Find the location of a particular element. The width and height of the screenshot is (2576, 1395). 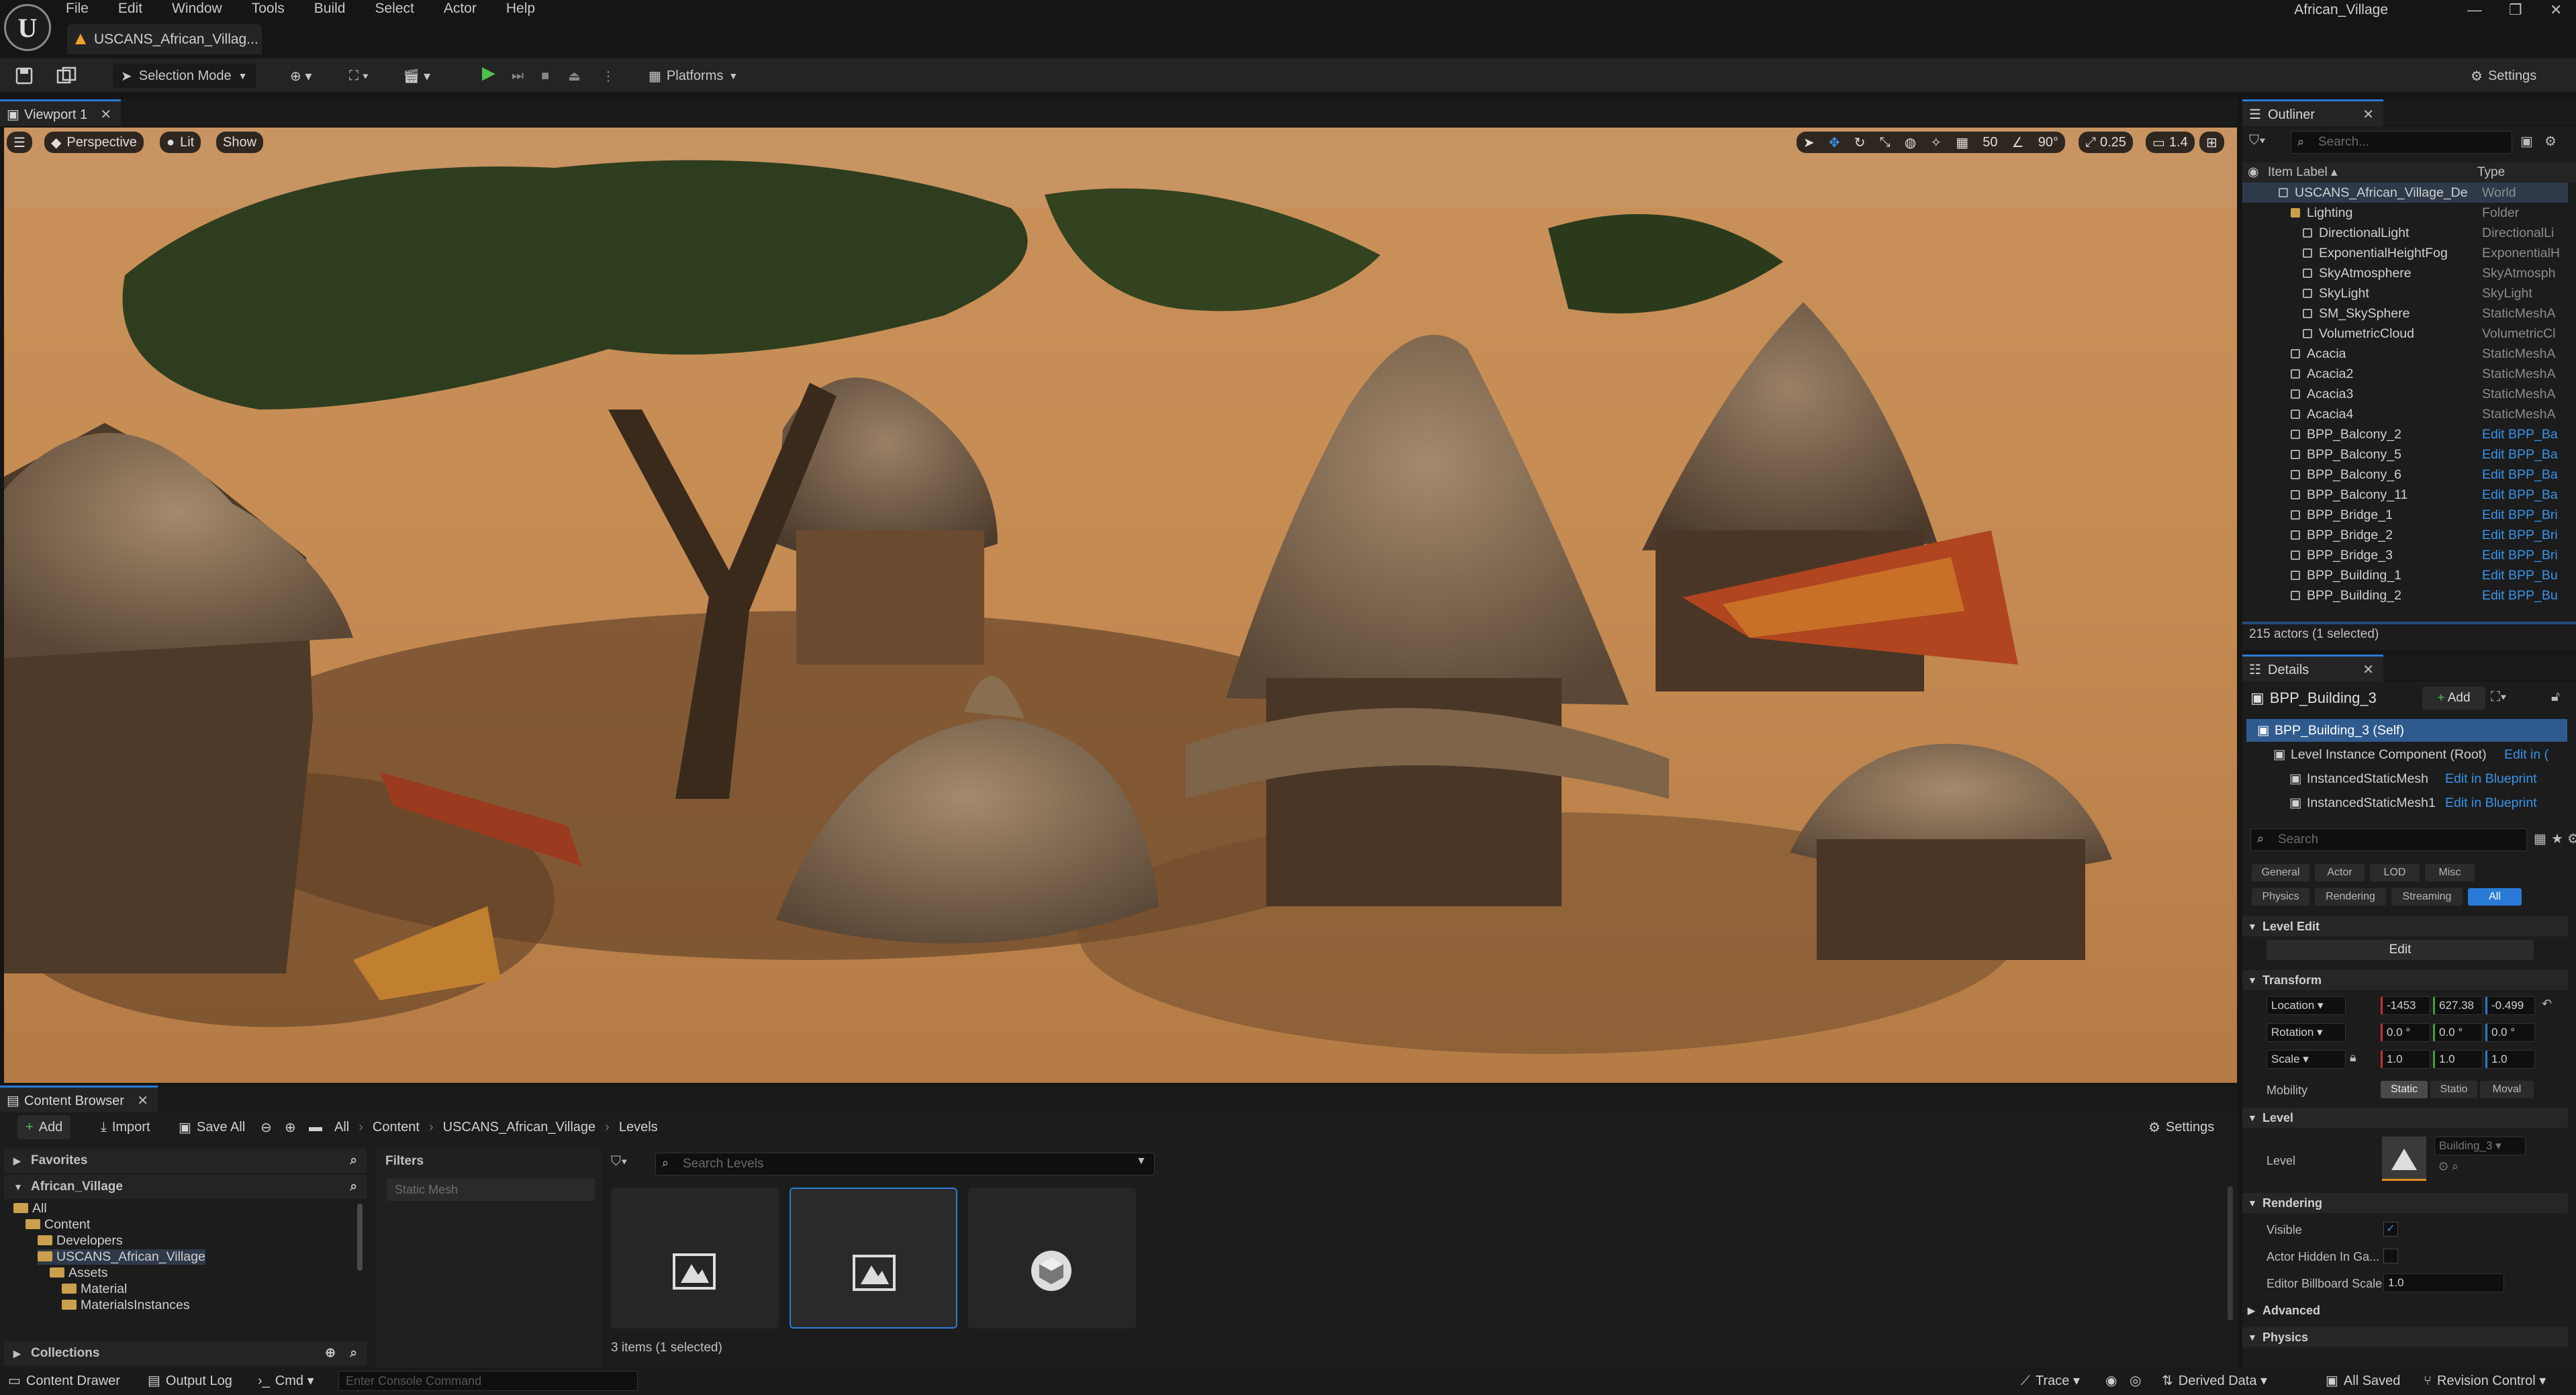

select-icon: ➤ is located at coordinates (1809, 142).